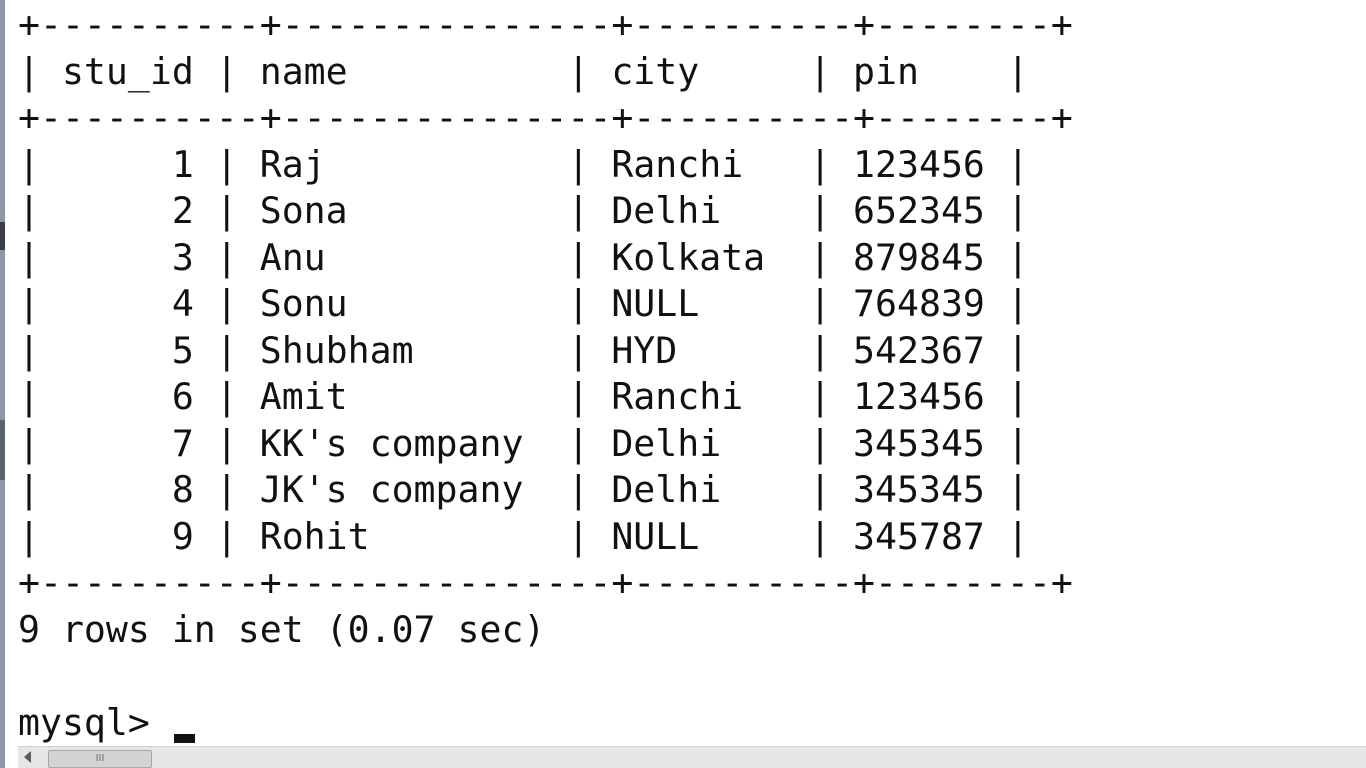  I want to click on text-cursor, so click(184, 738).